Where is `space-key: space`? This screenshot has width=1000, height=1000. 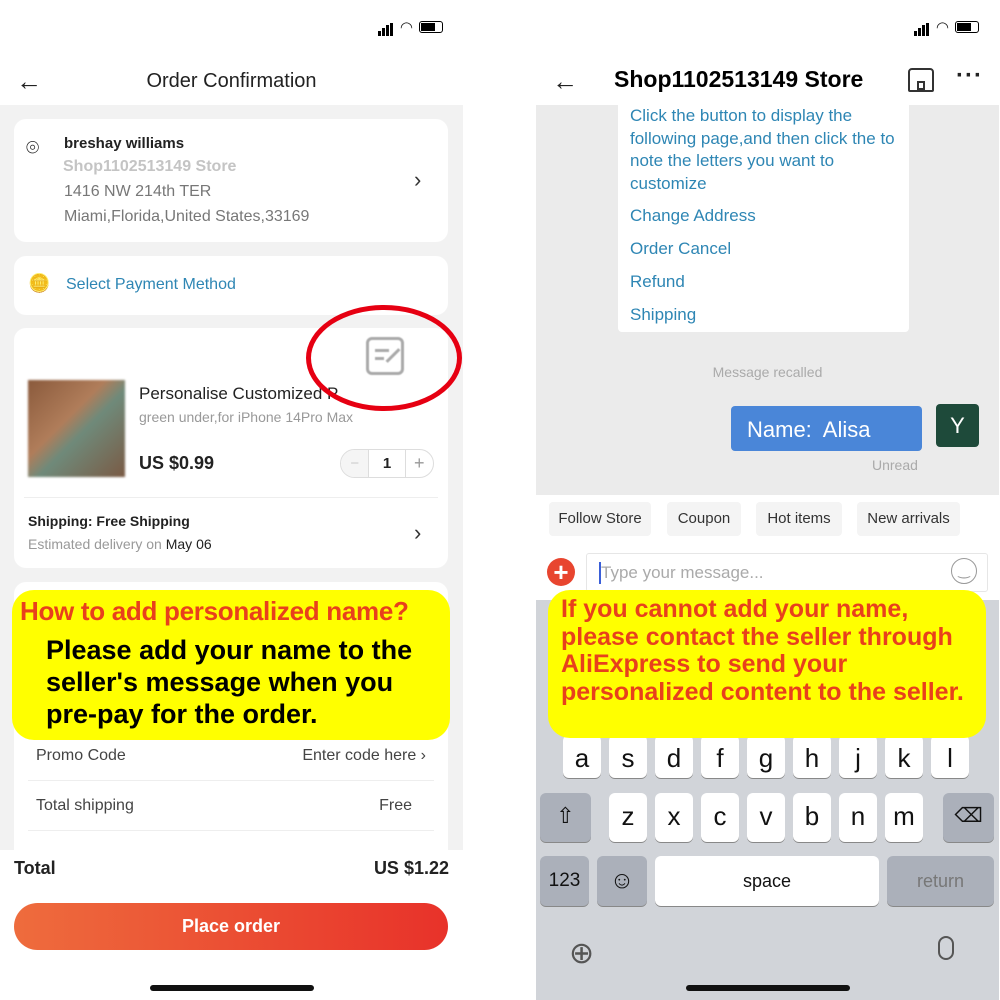 space-key: space is located at coordinates (767, 881).